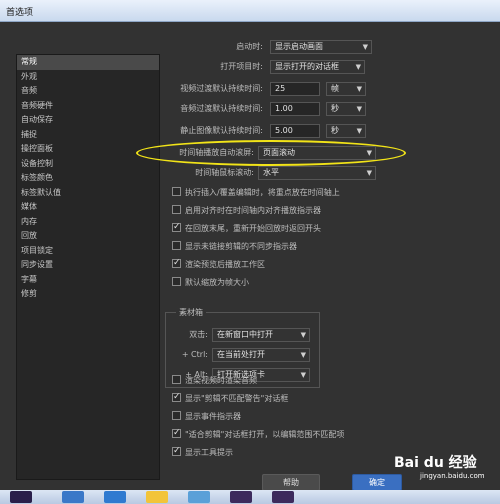 Image resolution: width=500 pixels, height=504 pixels. What do you see at coordinates (279, 152) in the screenshot?
I see `timeline-scroll-value: 页面滚动` at bounding box center [279, 152].